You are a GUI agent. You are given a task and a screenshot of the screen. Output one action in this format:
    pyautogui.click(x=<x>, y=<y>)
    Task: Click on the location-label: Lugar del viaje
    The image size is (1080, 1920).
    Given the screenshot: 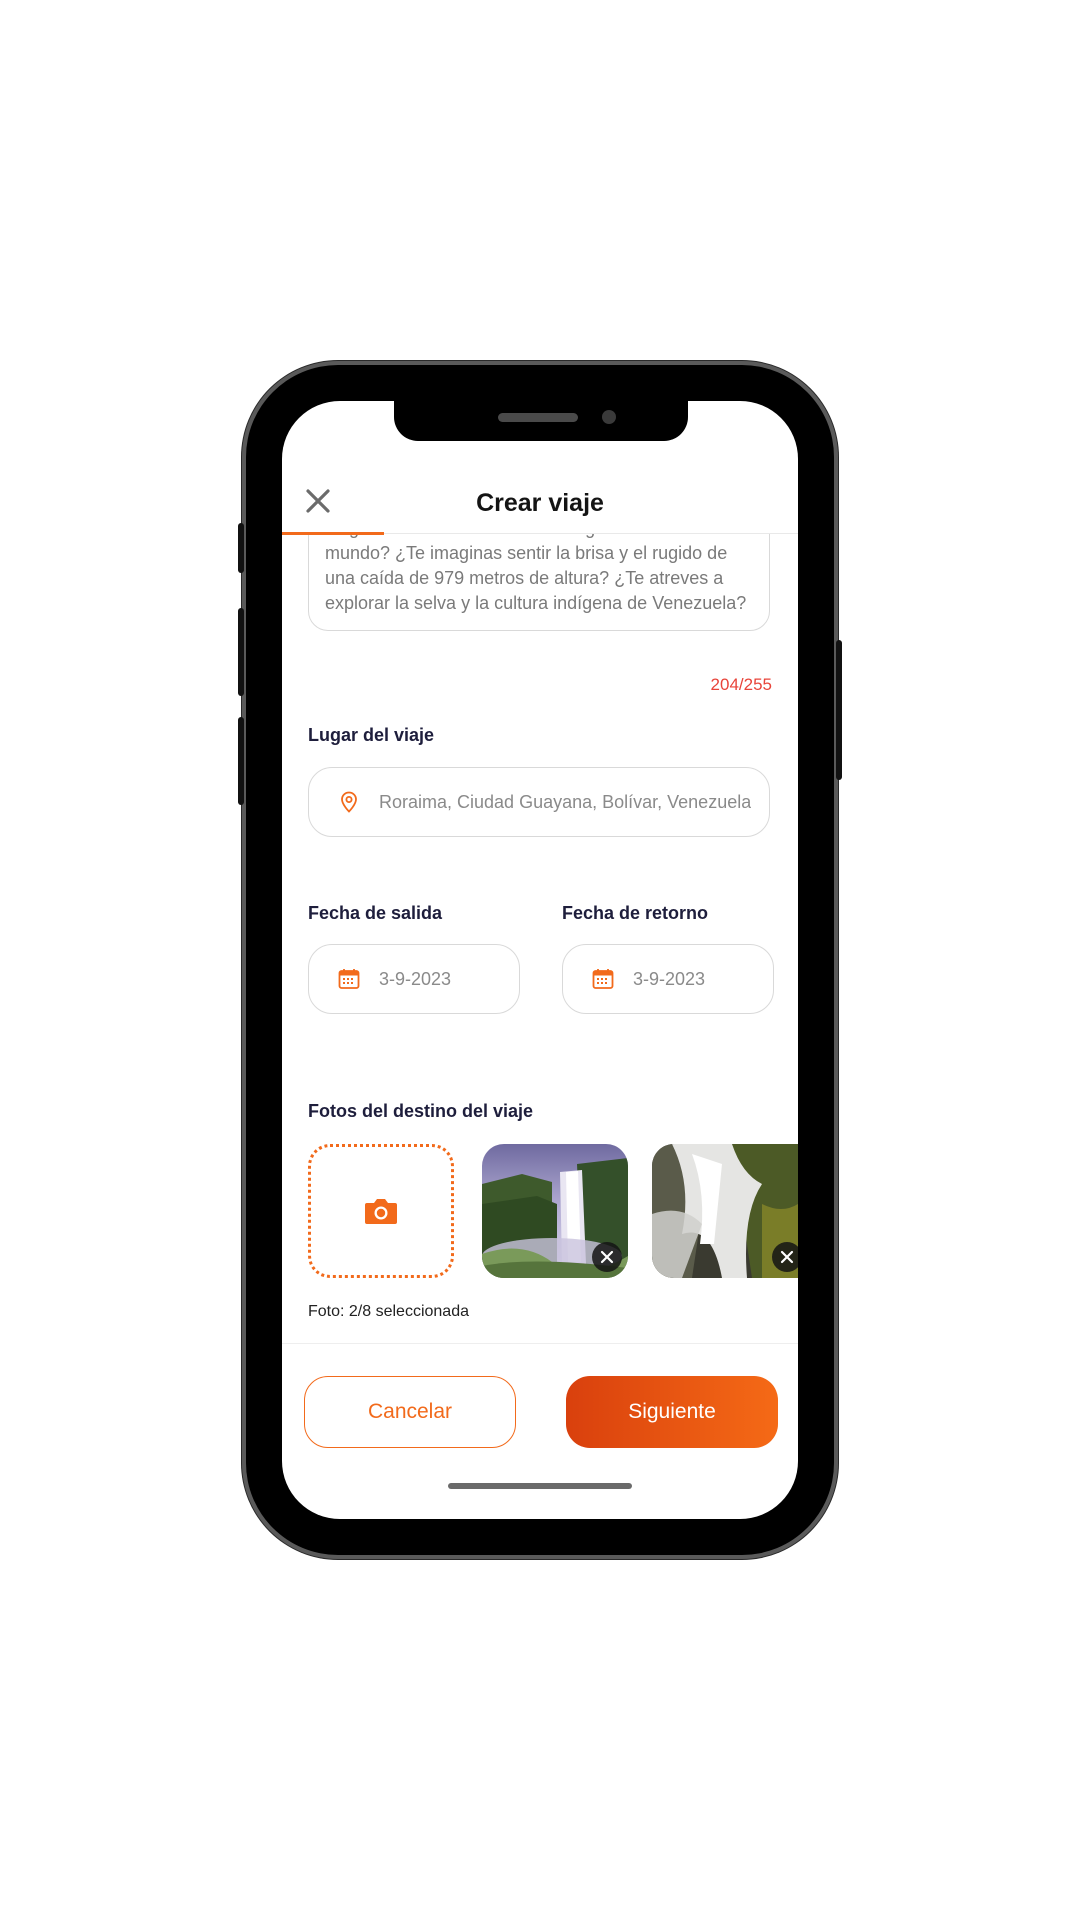 What is the action you would take?
    pyautogui.click(x=371, y=735)
    